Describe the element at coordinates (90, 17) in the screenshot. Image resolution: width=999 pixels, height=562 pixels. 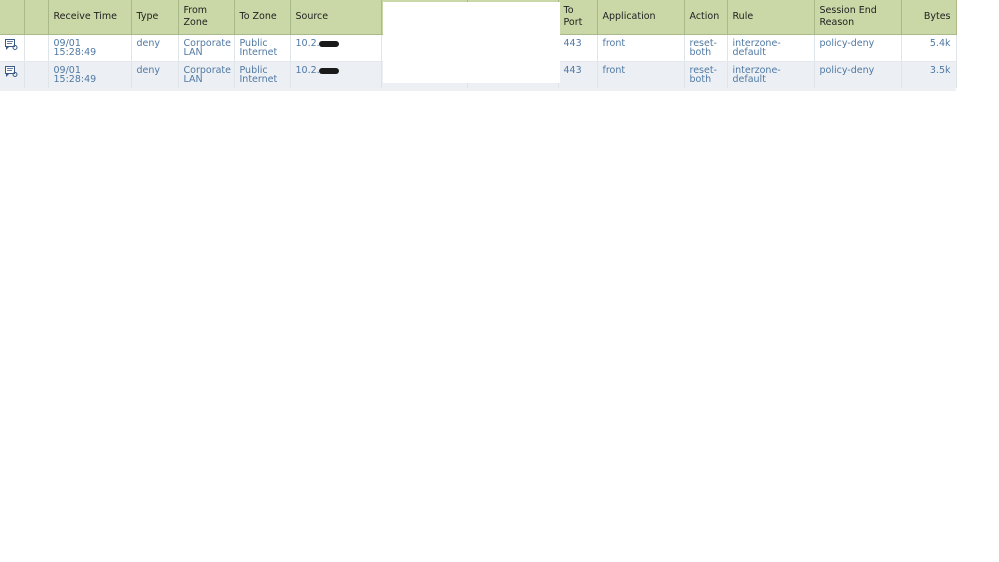
I see `column-header-receive-time: Receive Time` at that location.